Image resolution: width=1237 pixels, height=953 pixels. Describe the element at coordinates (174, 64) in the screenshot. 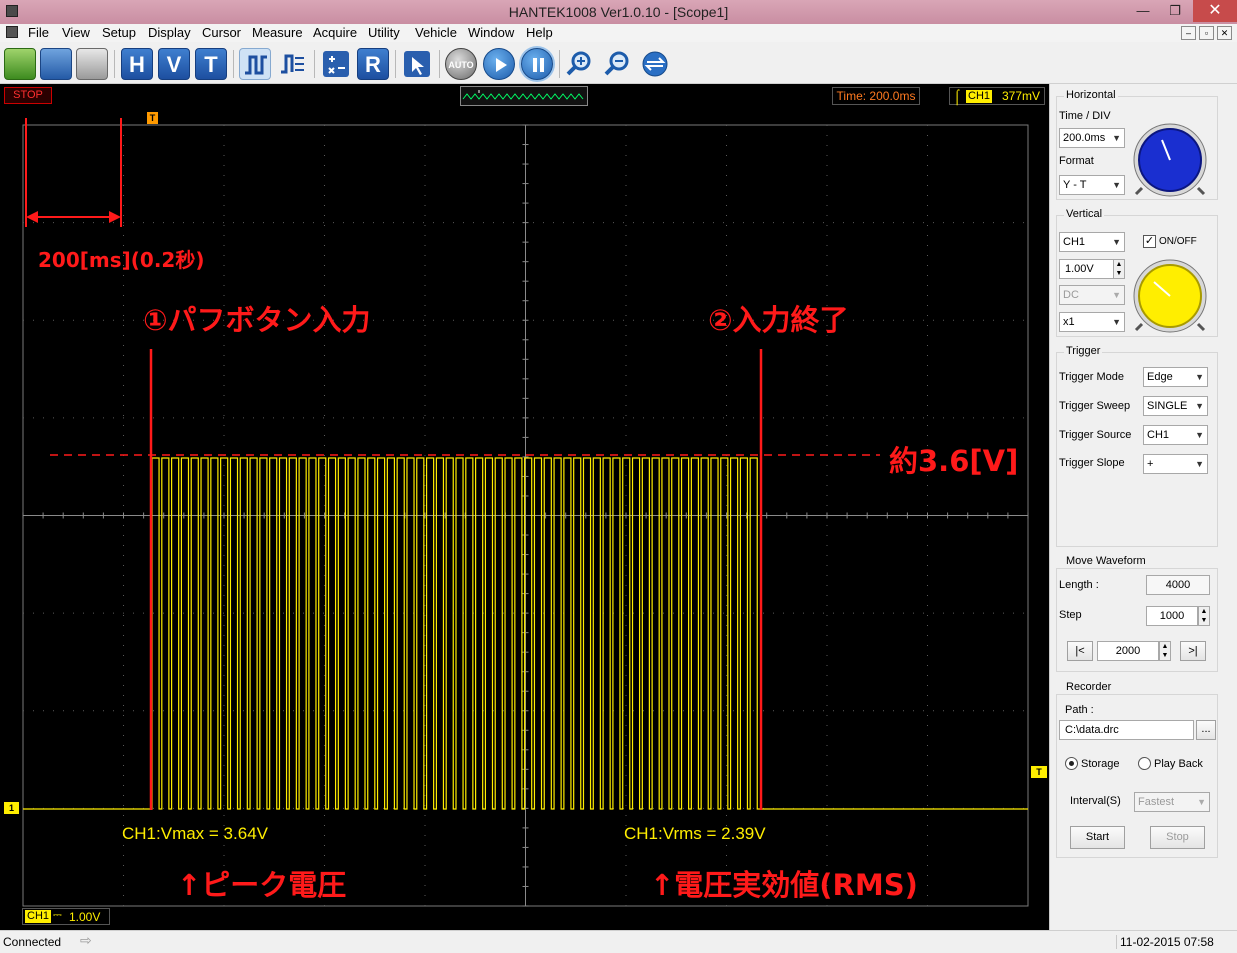

I see `vertical-button: V` at that location.